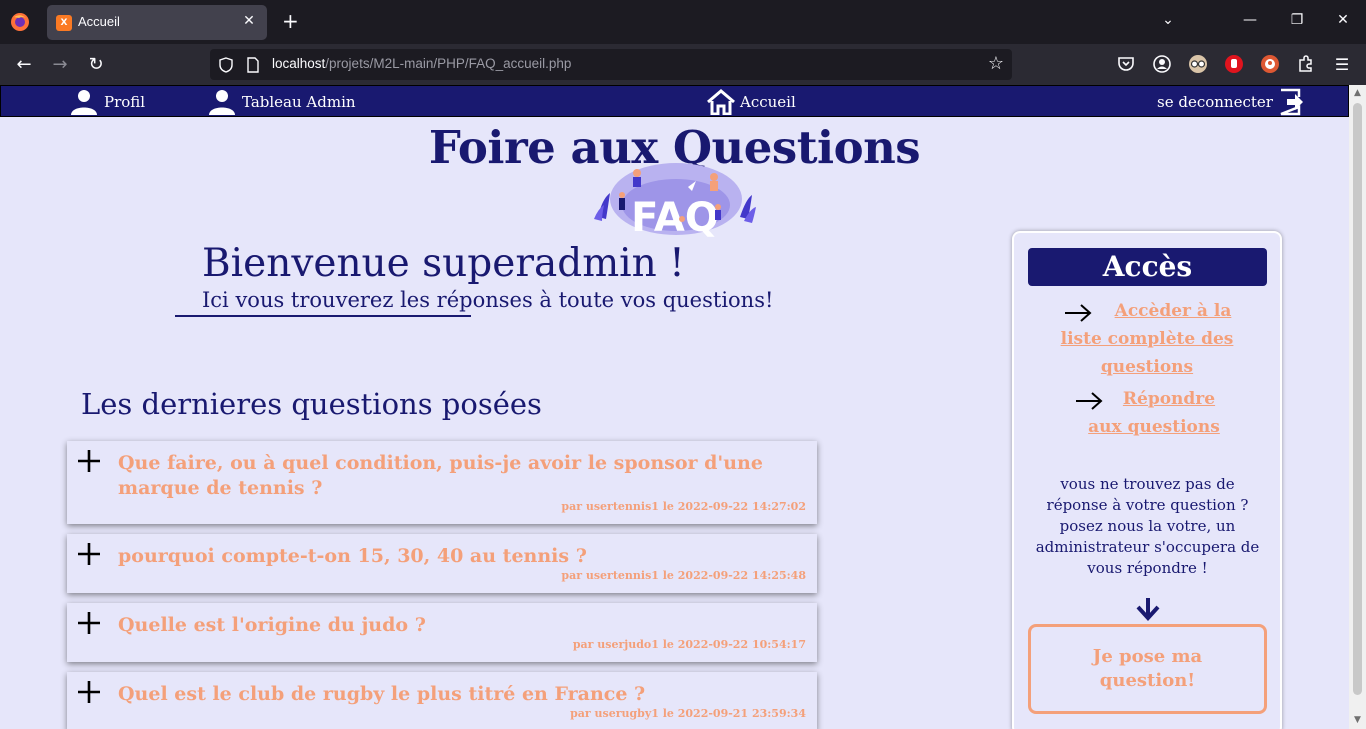 The image size is (1366, 729). I want to click on page-icon, so click(253, 65).